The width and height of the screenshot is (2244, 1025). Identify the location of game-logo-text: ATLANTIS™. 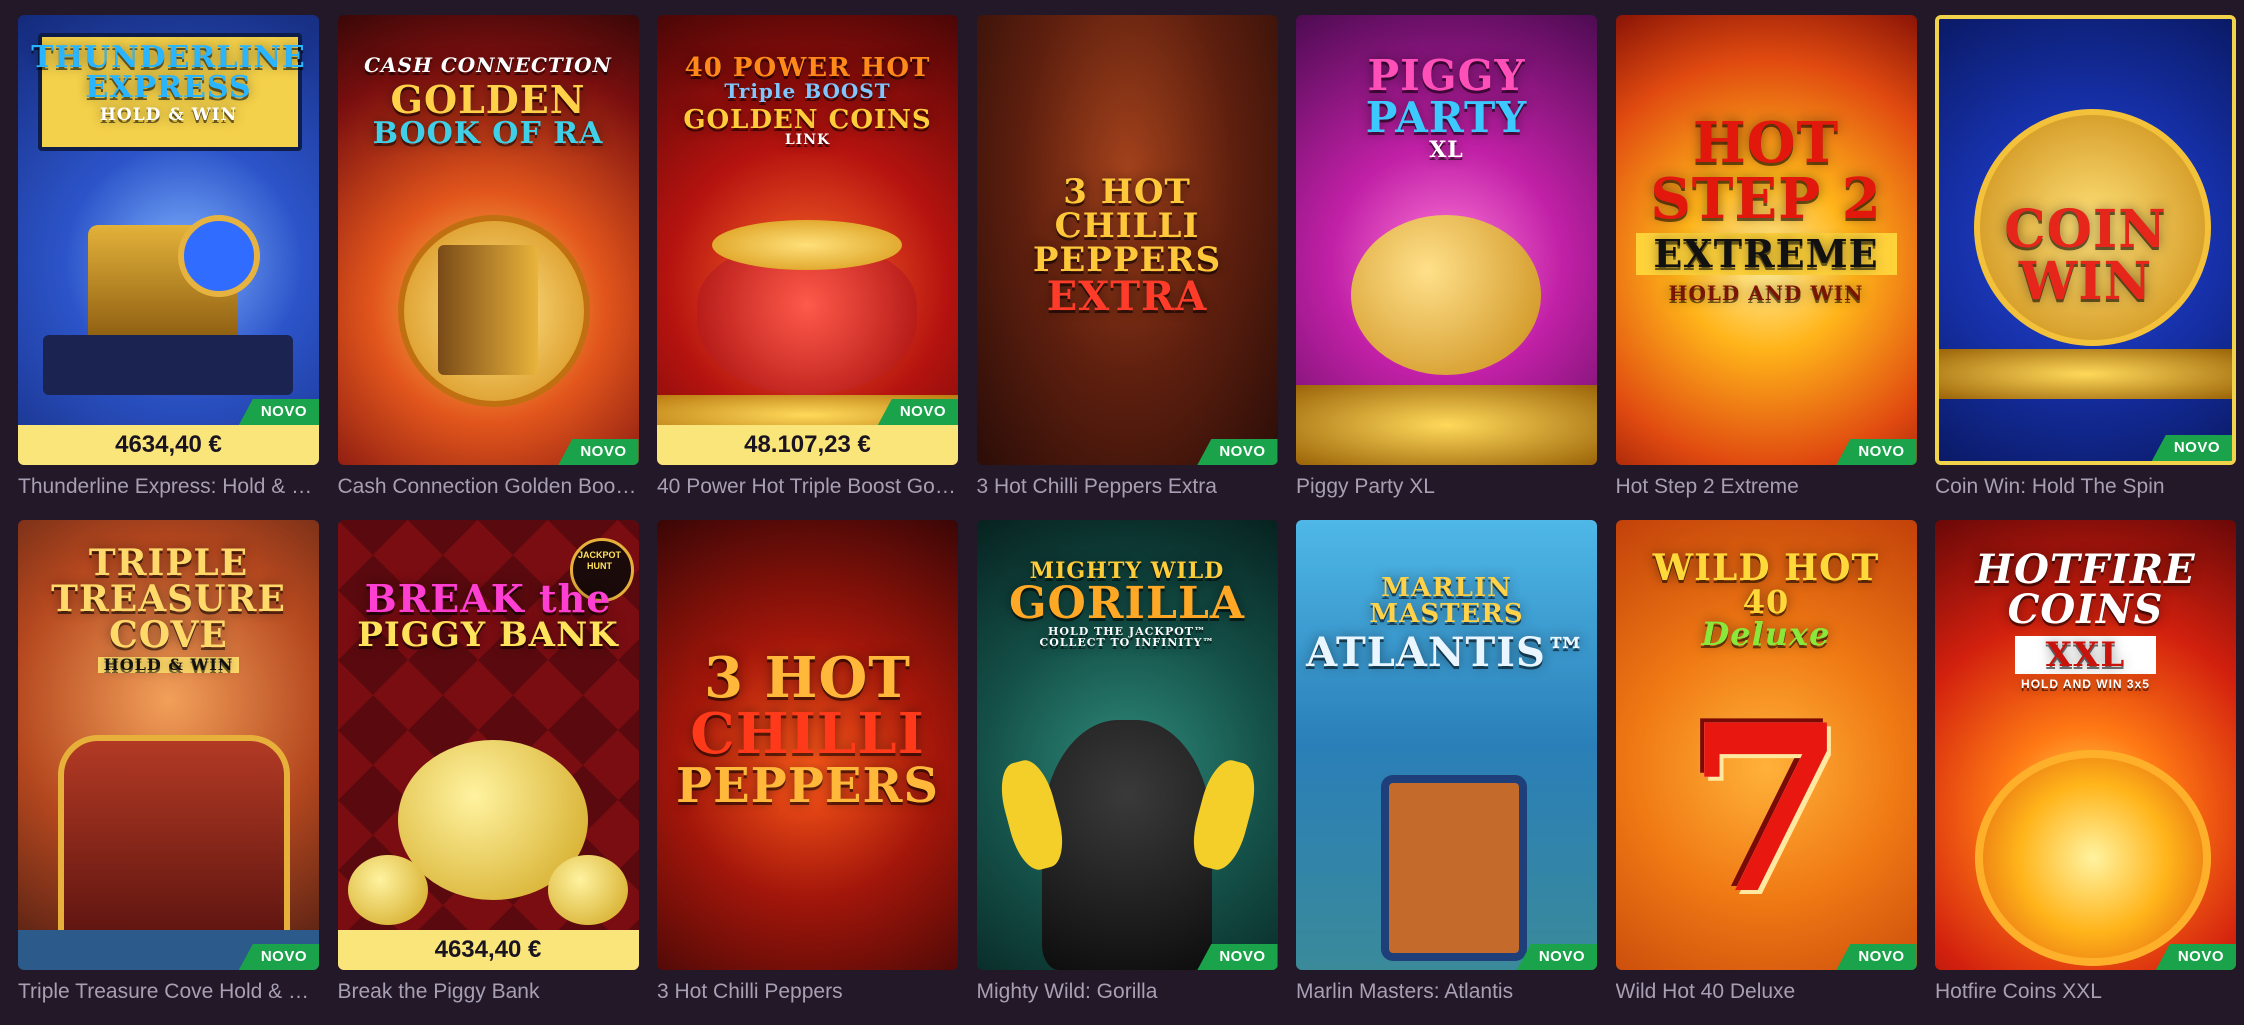
(1446, 652).